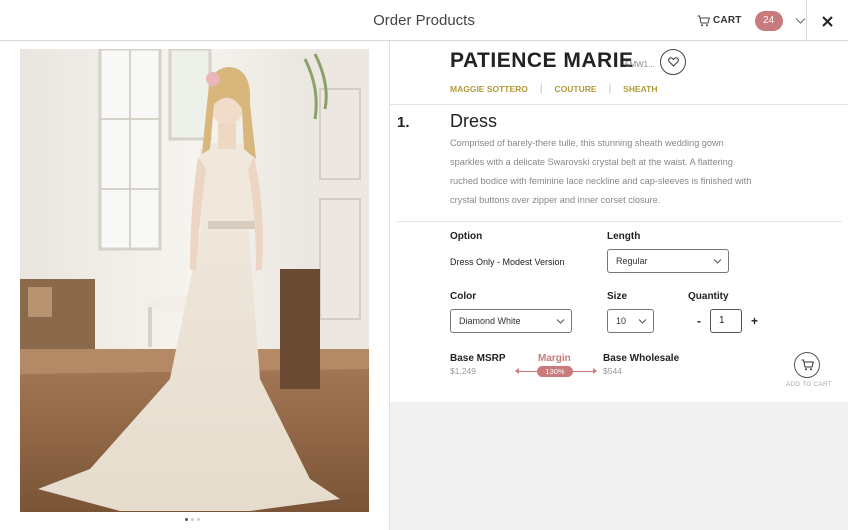  Describe the element at coordinates (489, 89) in the screenshot. I see `tag-designer: MAGGIE SOTTERO` at that location.